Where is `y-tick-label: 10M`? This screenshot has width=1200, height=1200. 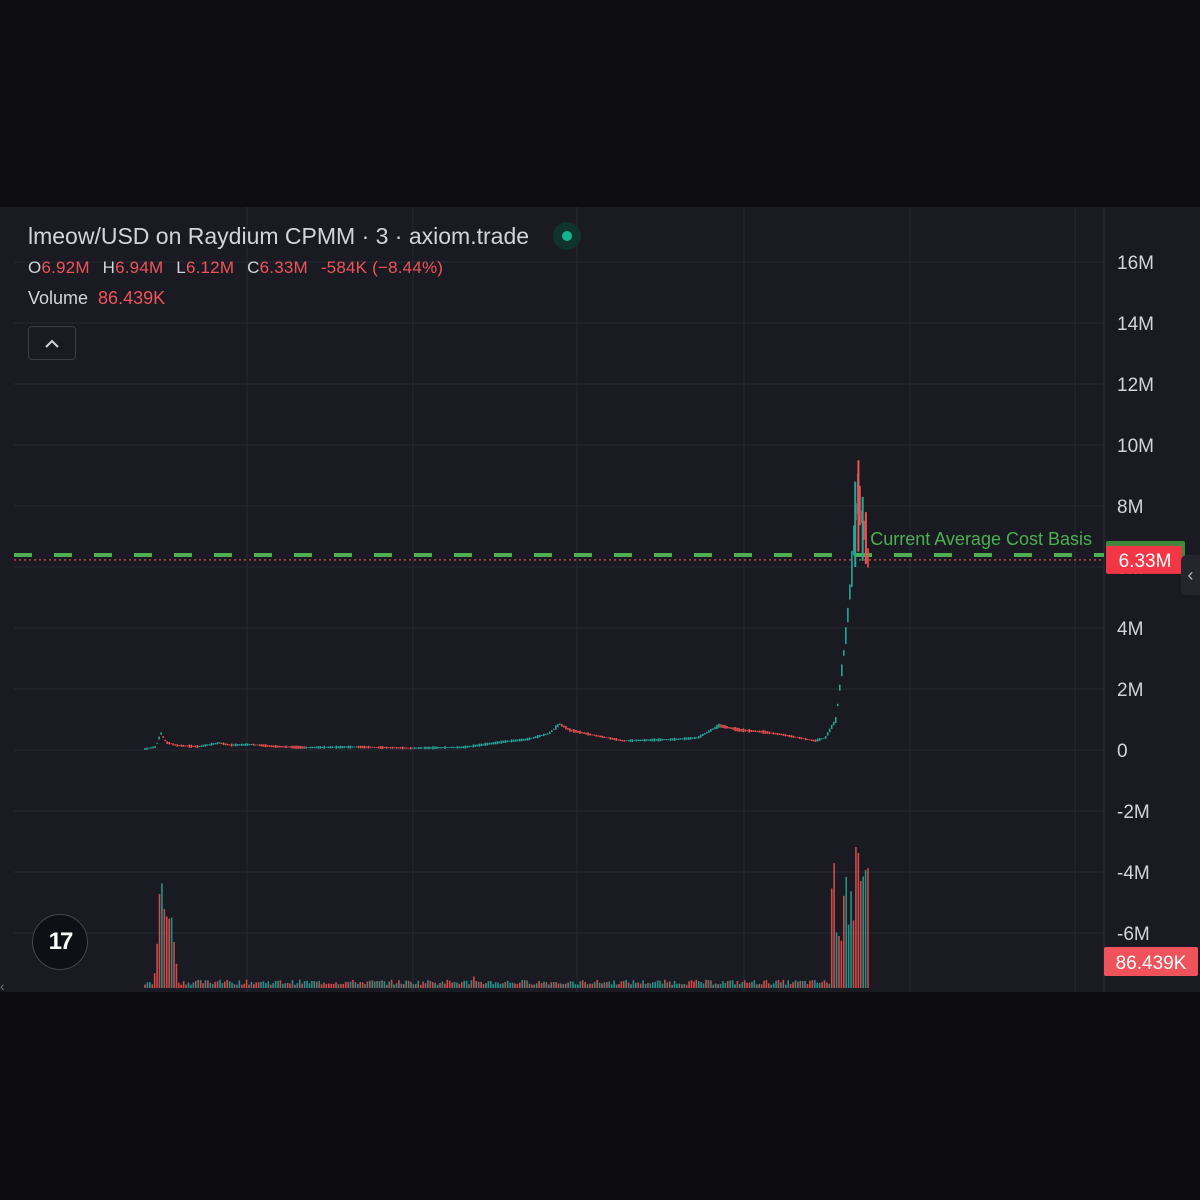 y-tick-label: 10M is located at coordinates (1135, 446).